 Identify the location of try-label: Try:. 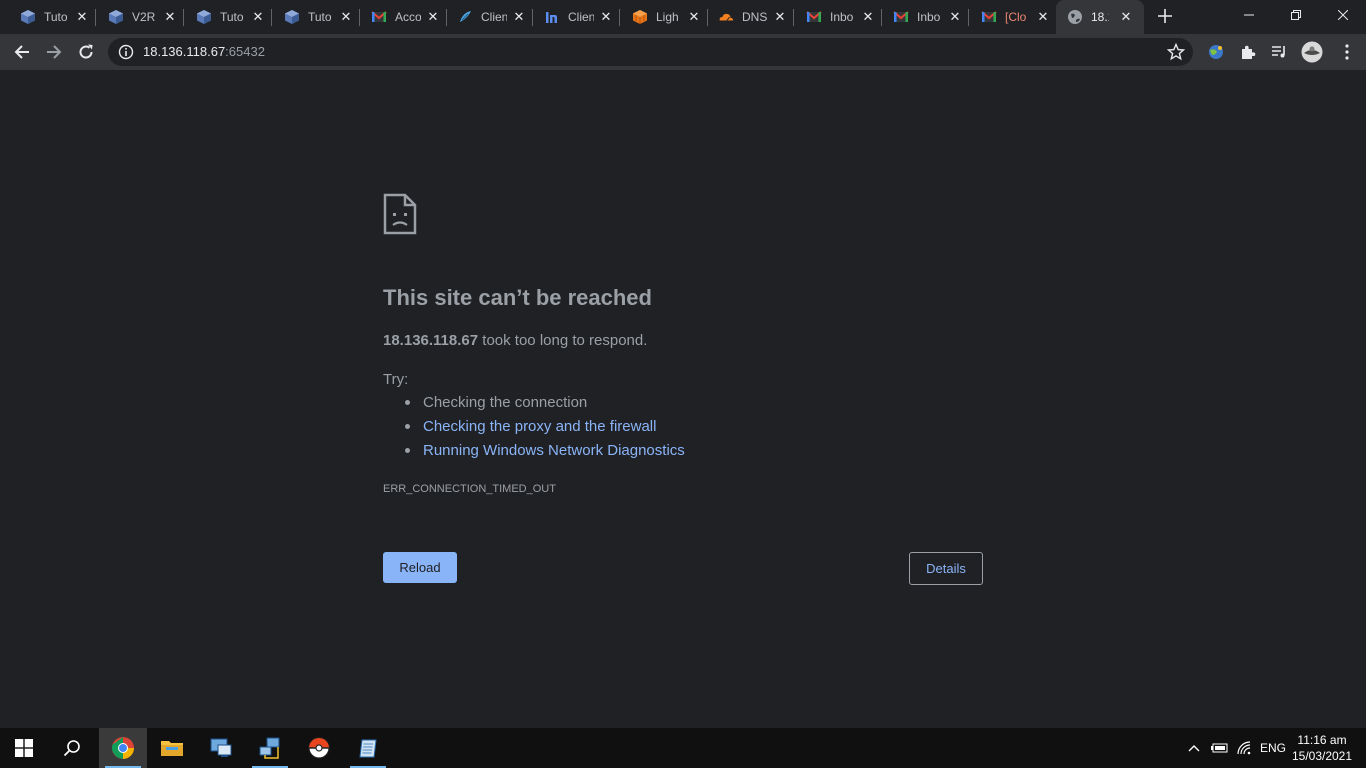
(396, 379).